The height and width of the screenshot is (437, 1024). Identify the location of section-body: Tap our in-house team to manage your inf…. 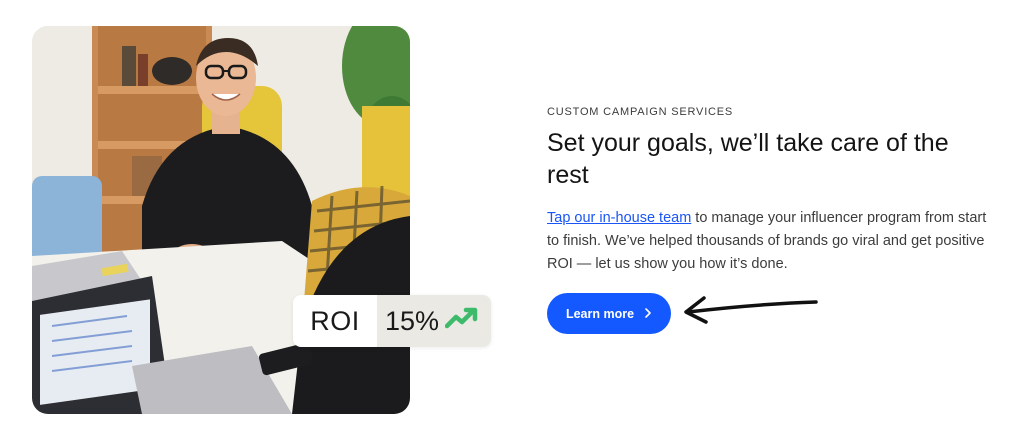
(769, 241).